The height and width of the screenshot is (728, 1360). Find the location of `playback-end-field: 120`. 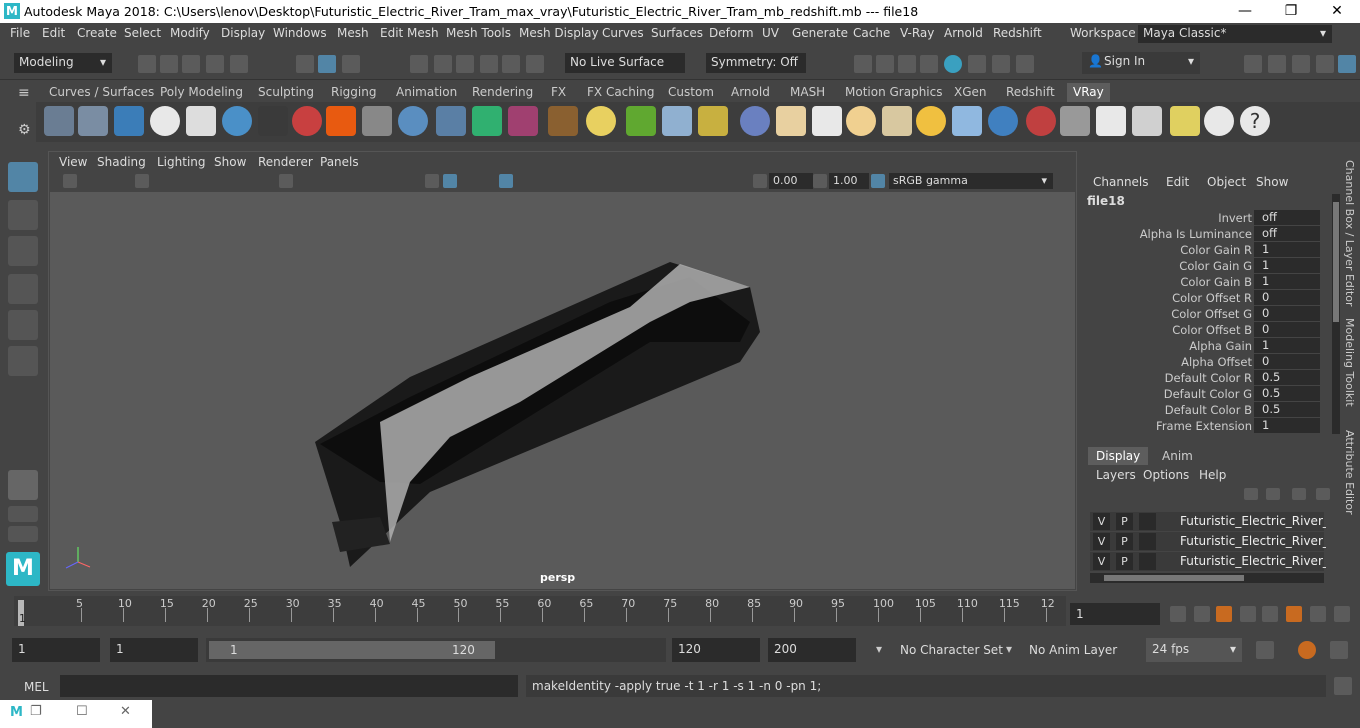

playback-end-field: 120 is located at coordinates (716, 650).